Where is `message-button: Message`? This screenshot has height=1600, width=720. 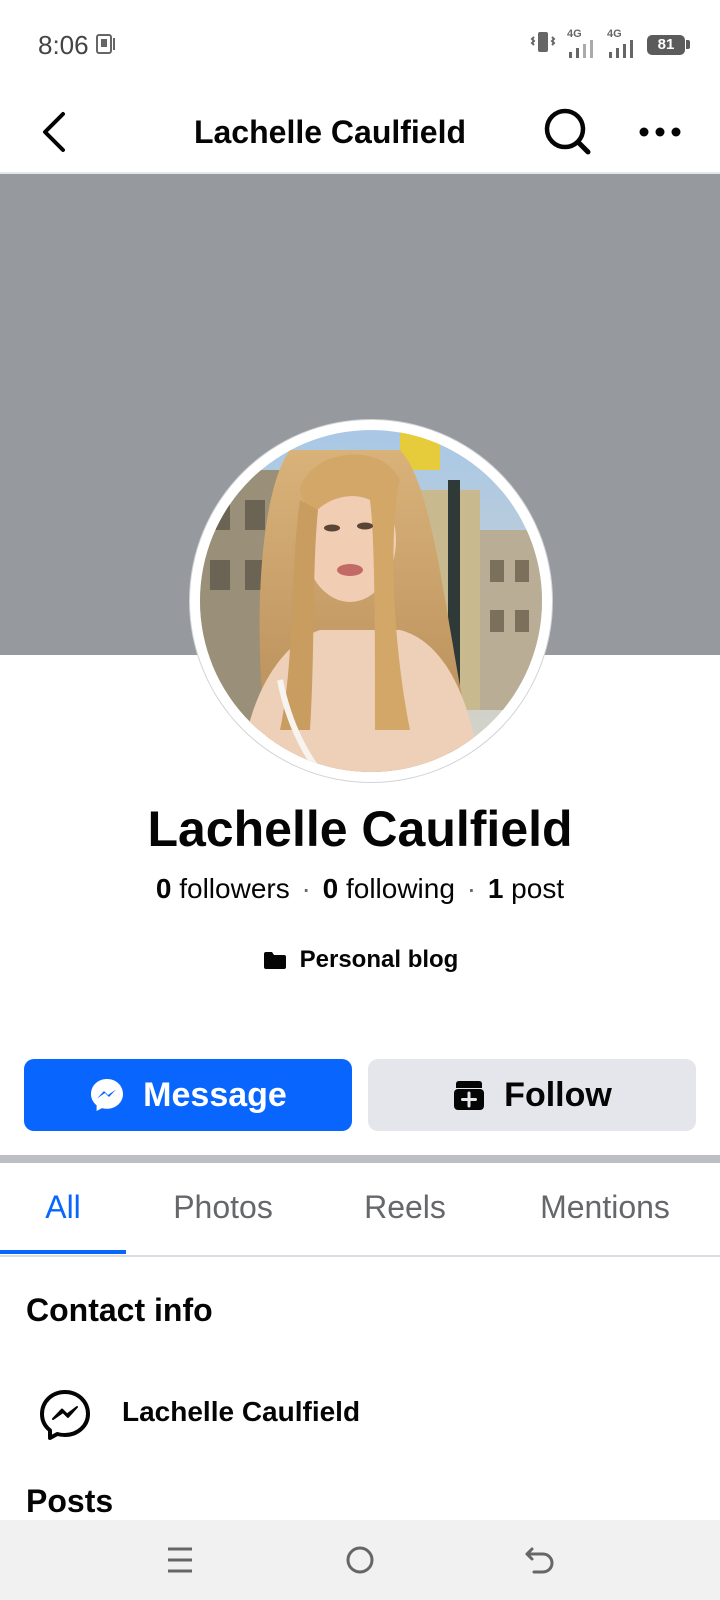 message-button: Message is located at coordinates (188, 1095).